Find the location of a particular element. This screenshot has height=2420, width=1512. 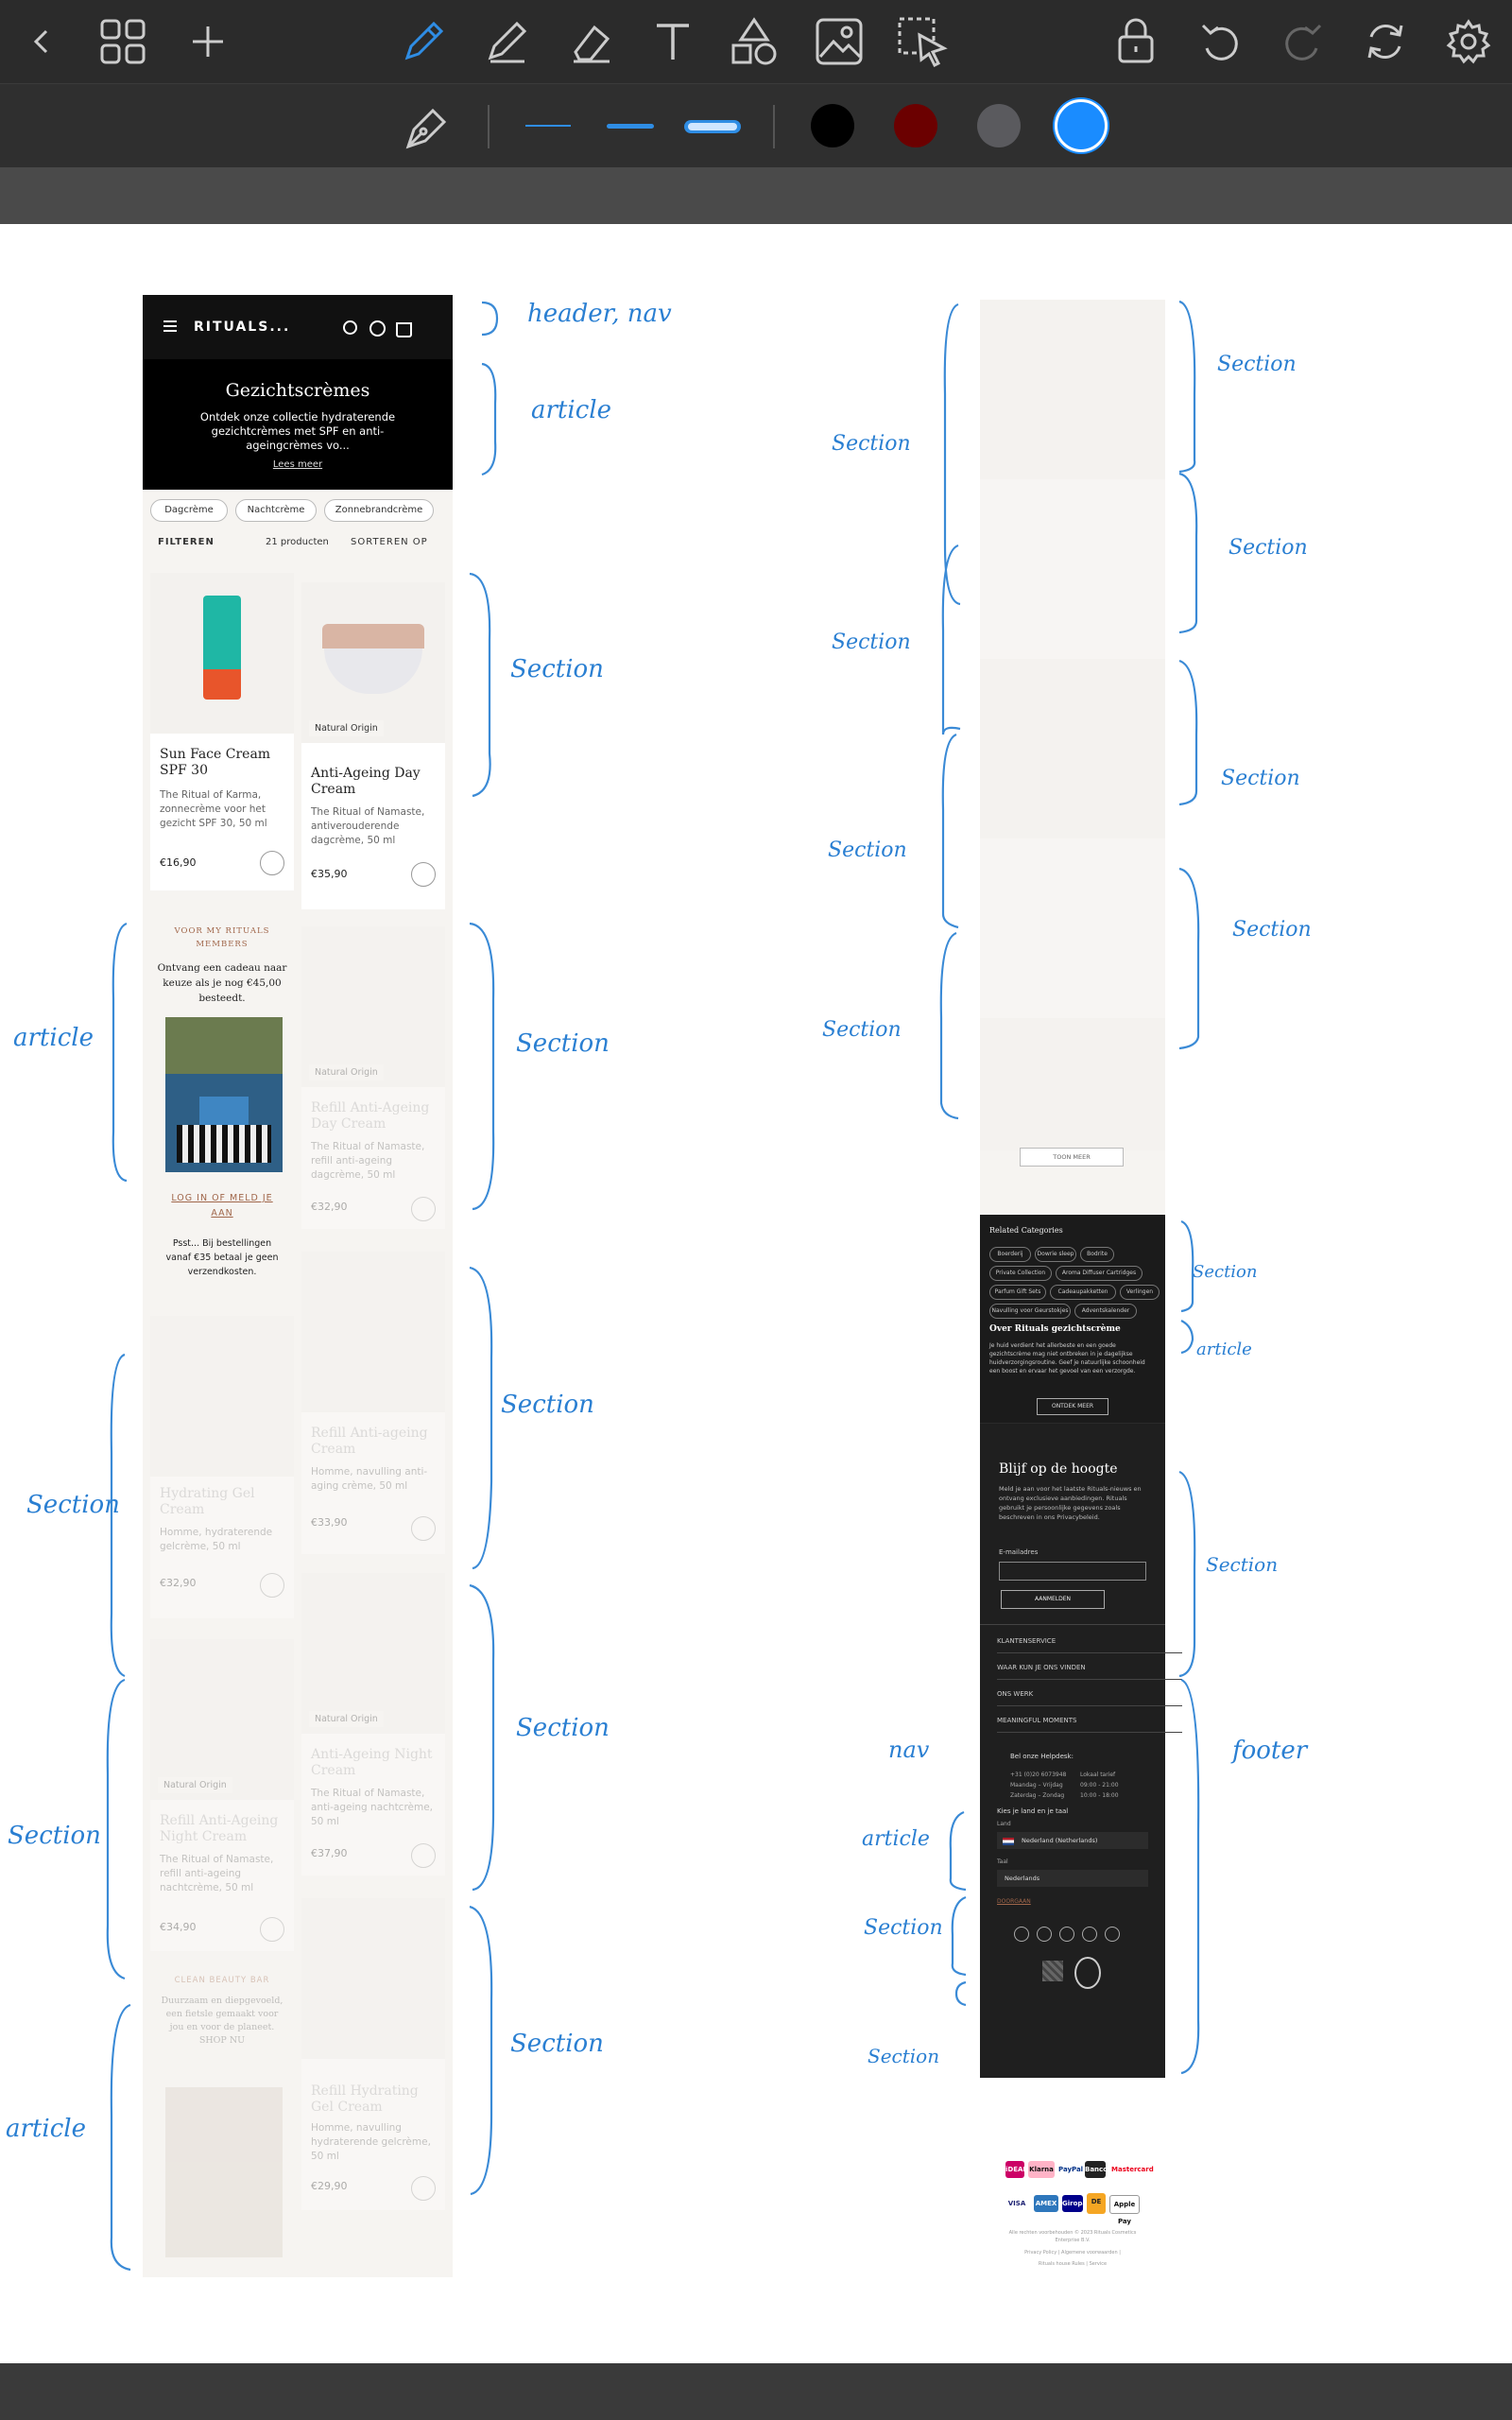

plus-icon is located at coordinates (208, 41).